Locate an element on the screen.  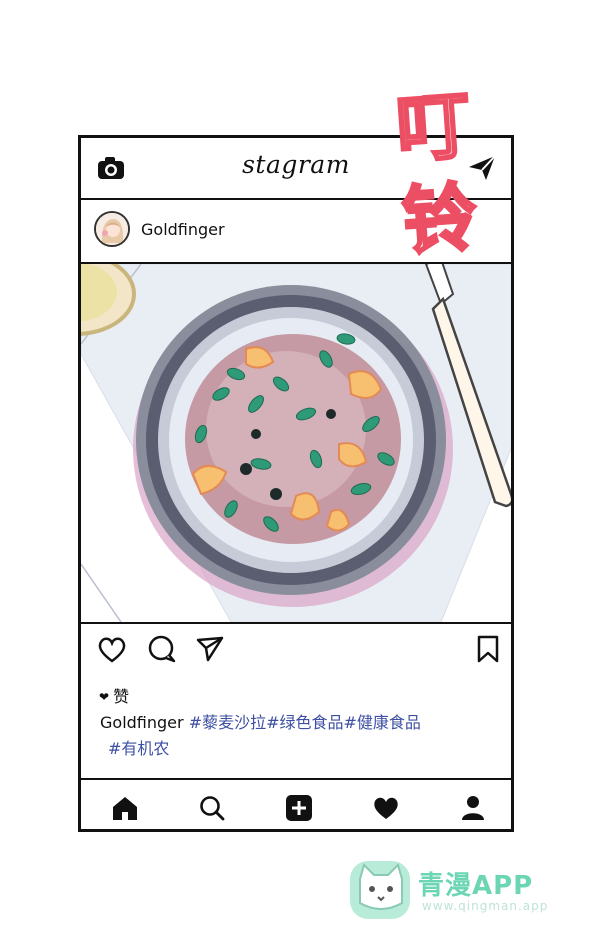
avatar-portrait is located at coordinates (112, 229).